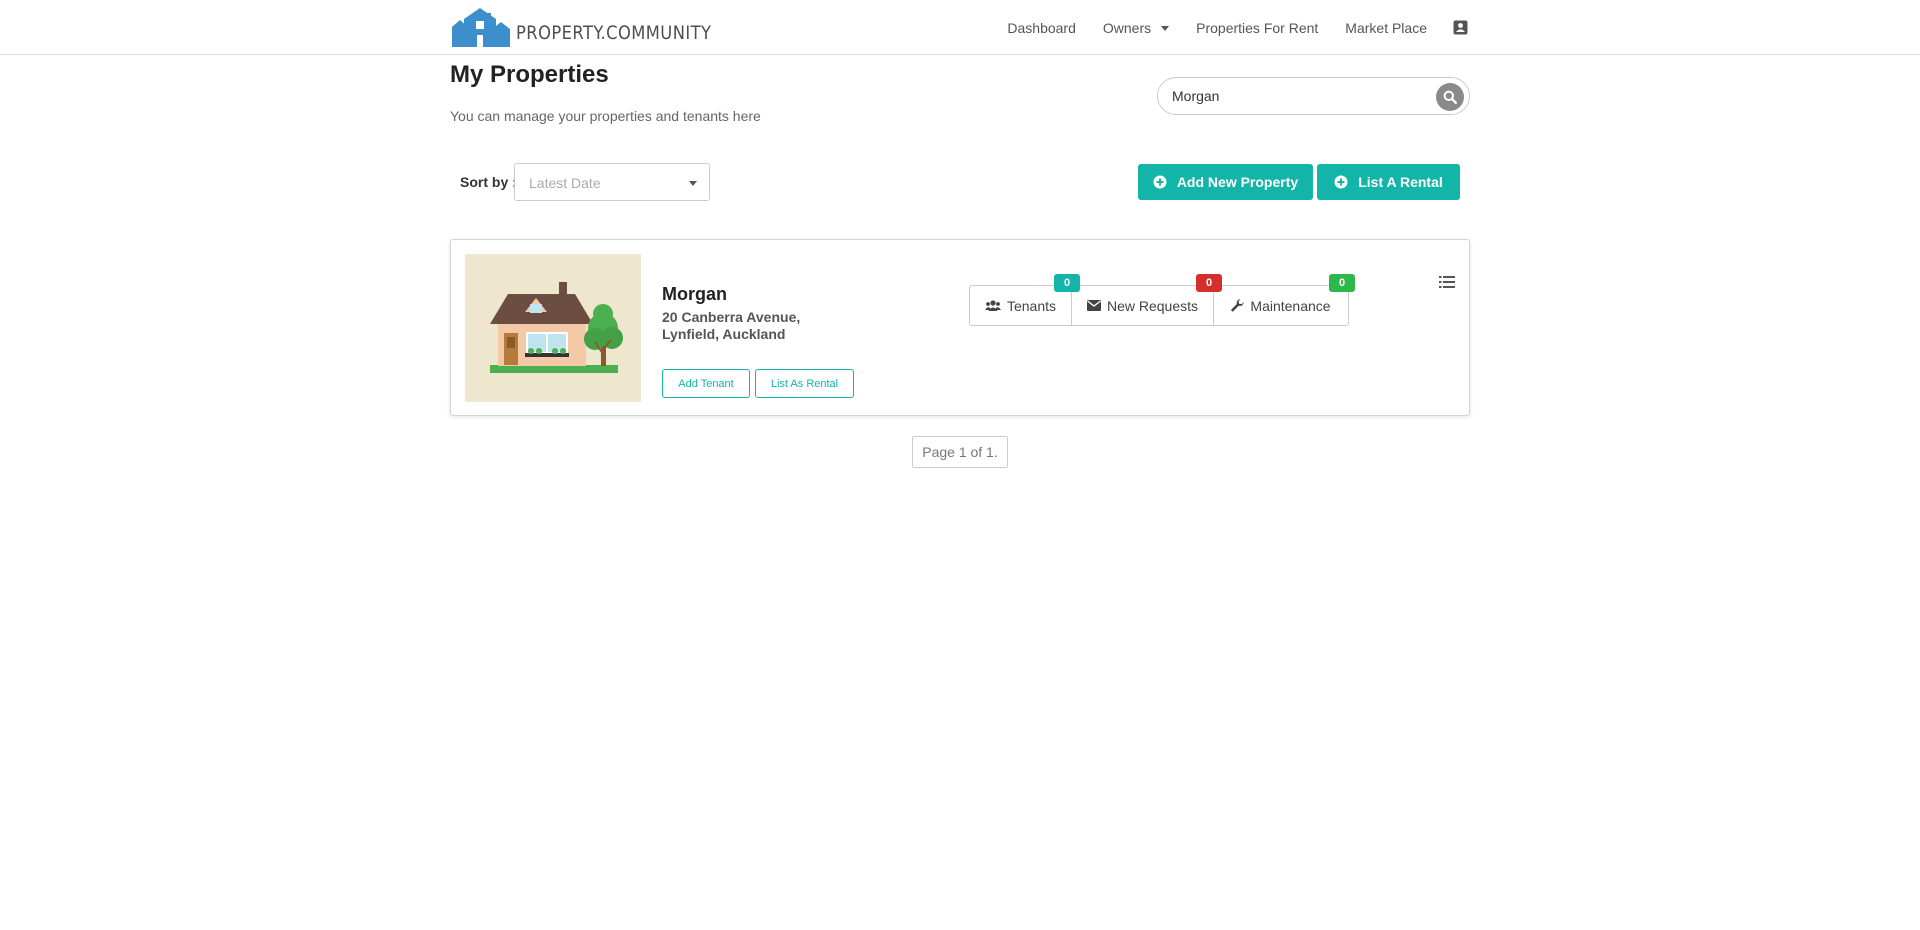  What do you see at coordinates (565, 183) in the screenshot?
I see `sort-select-value: Latest Date` at bounding box center [565, 183].